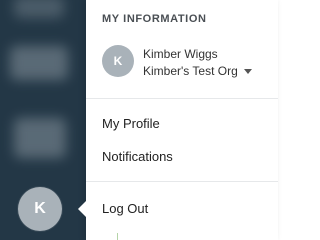  What do you see at coordinates (40, 209) in the screenshot?
I see `account-avatar-button: K` at bounding box center [40, 209].